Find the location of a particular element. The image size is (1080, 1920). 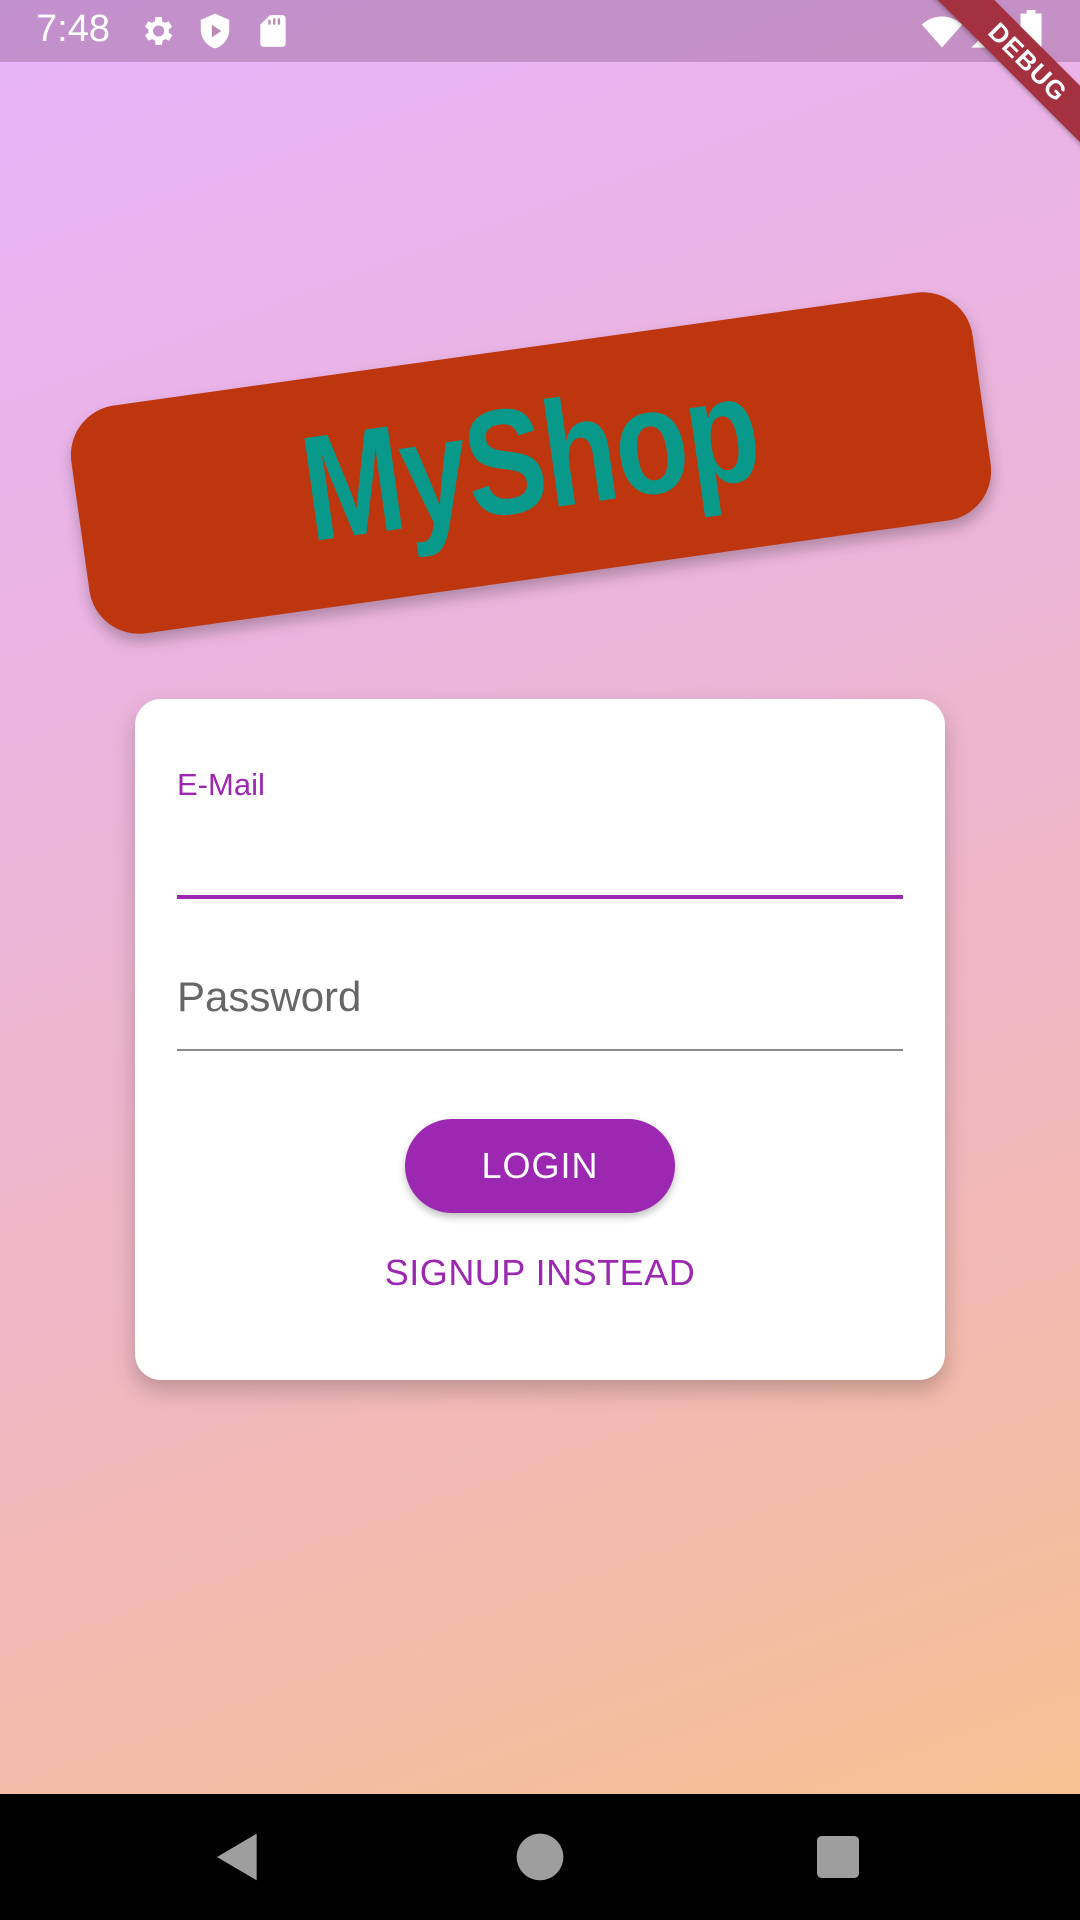

email-underline is located at coordinates (540, 897).